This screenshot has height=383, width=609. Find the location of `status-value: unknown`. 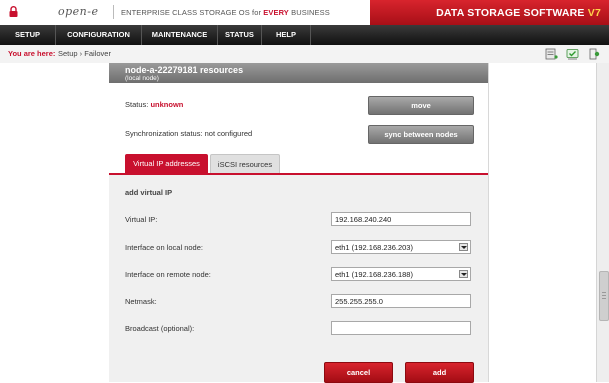

status-value: unknown is located at coordinates (167, 104).